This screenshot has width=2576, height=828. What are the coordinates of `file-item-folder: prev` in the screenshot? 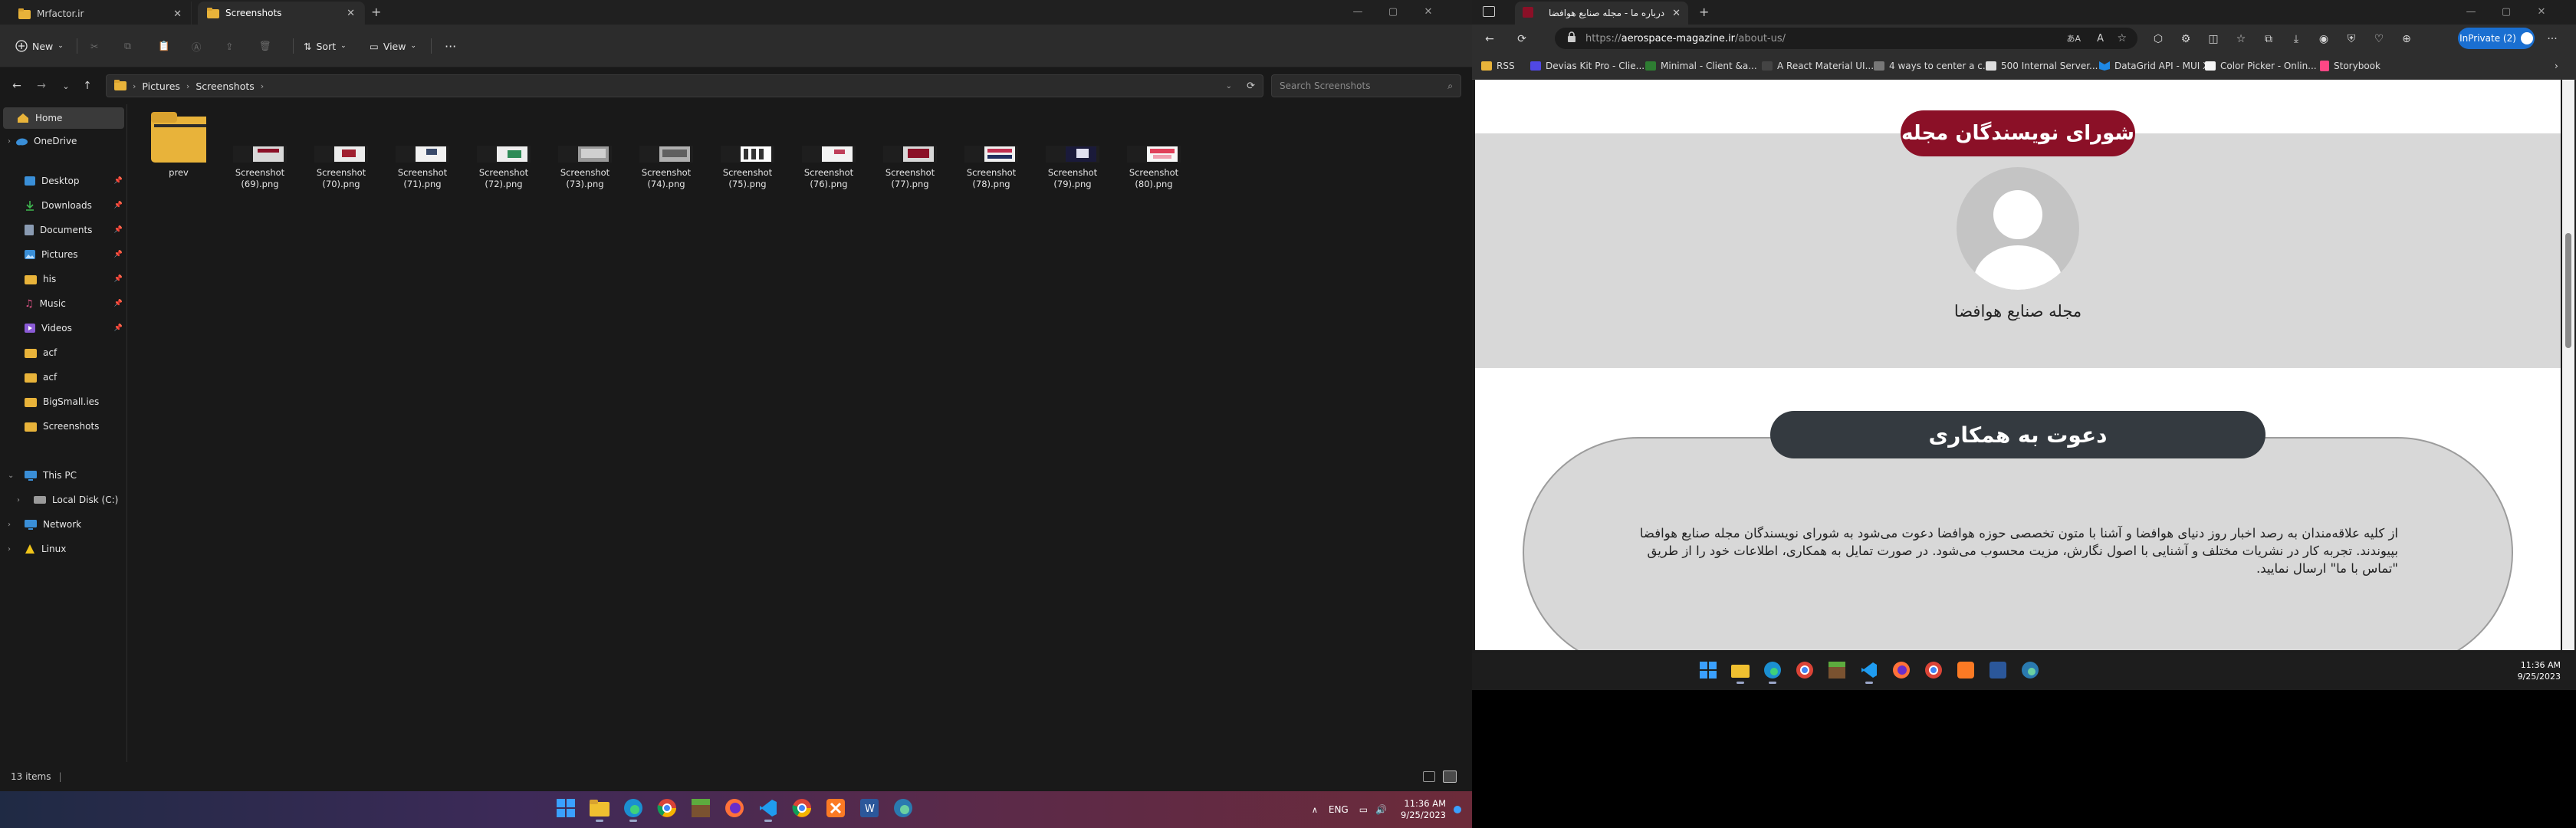 It's located at (179, 146).